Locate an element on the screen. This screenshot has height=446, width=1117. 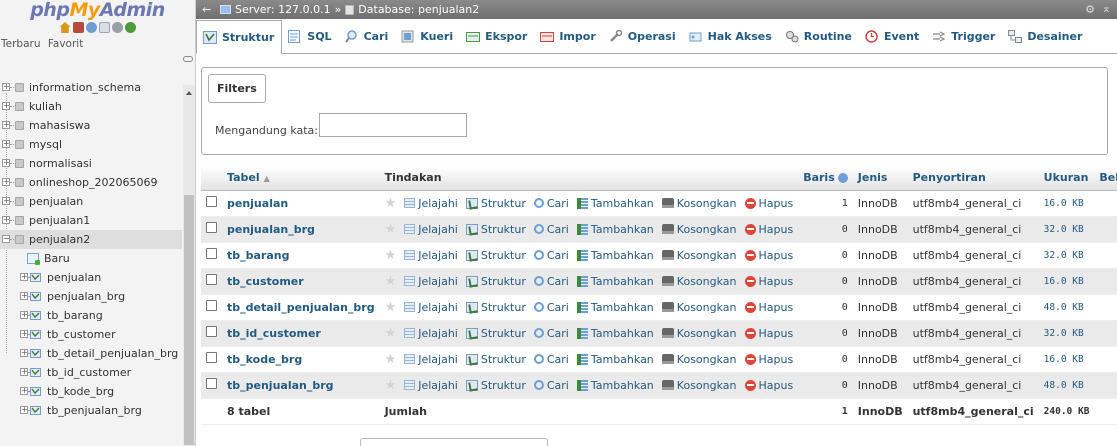
table-node: + tb_kode_brg is located at coordinates (91, 391).